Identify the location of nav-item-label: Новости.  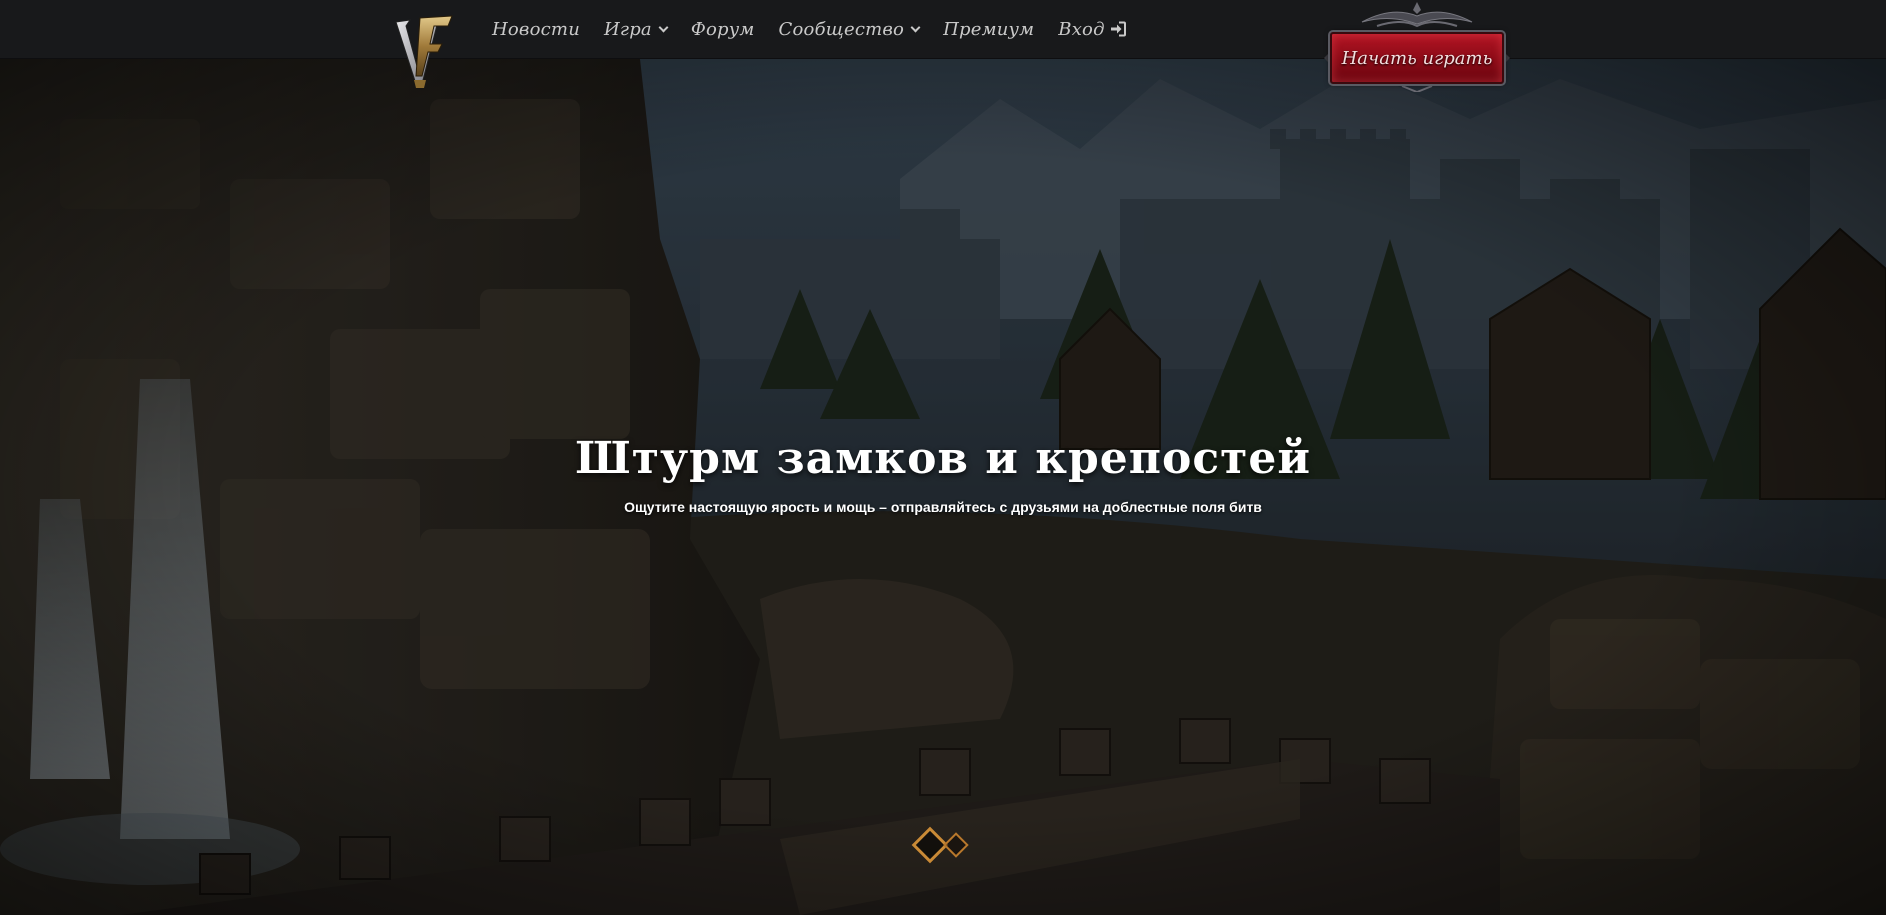
(536, 29).